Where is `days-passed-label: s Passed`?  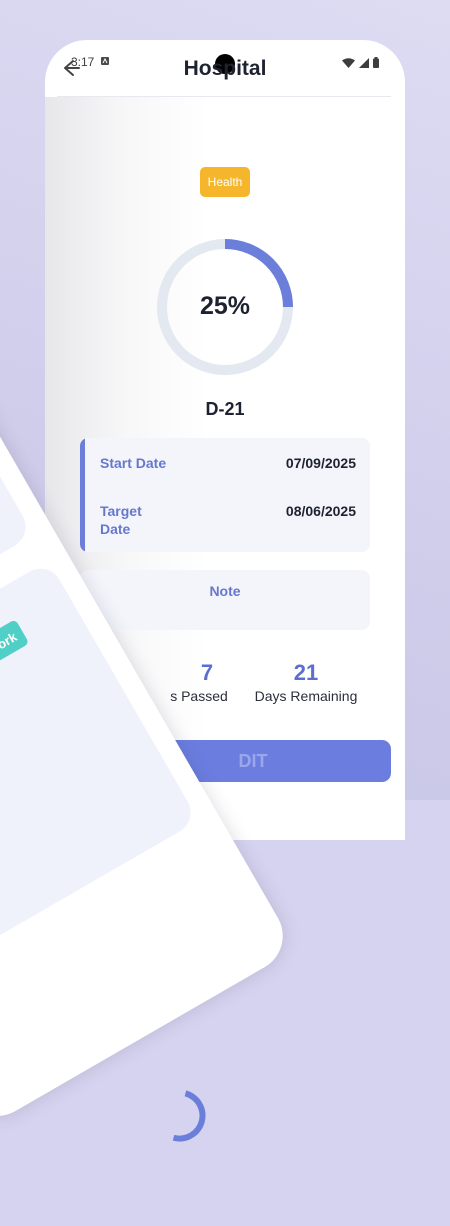
days-passed-label: s Passed is located at coordinates (199, 696).